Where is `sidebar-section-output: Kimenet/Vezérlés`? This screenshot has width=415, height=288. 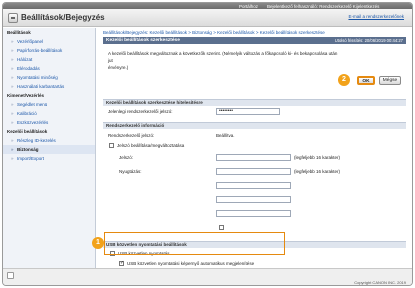
sidebar-section-output: Kimenet/Vezérlés is located at coordinates (26, 95).